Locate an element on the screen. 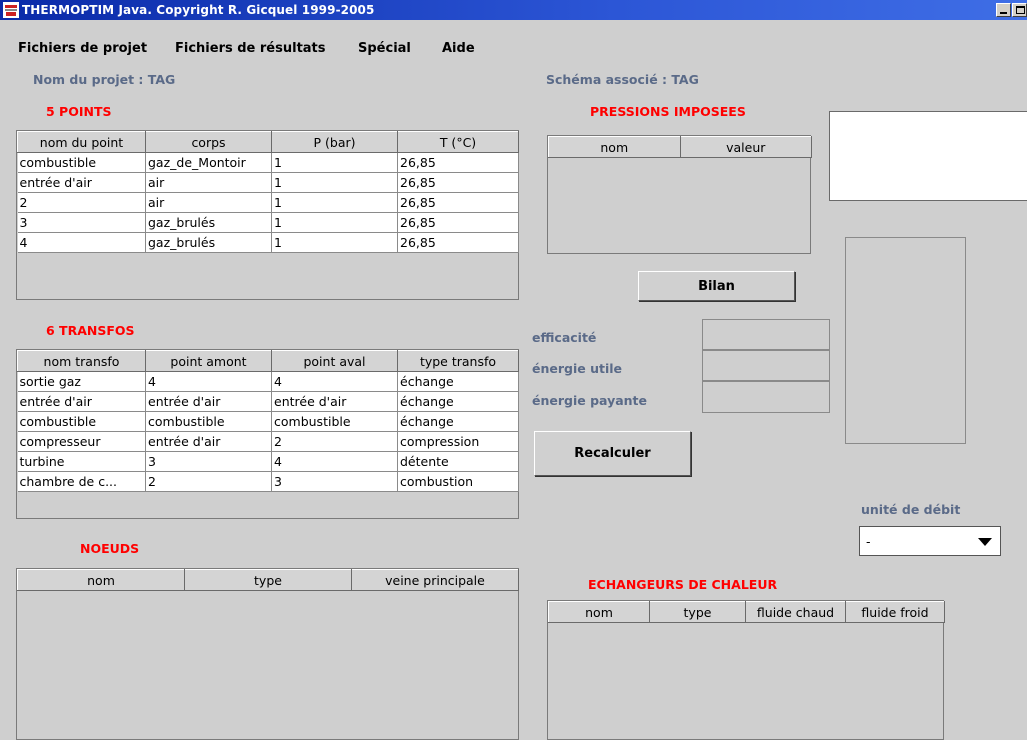  energie-payante-field is located at coordinates (766, 397).